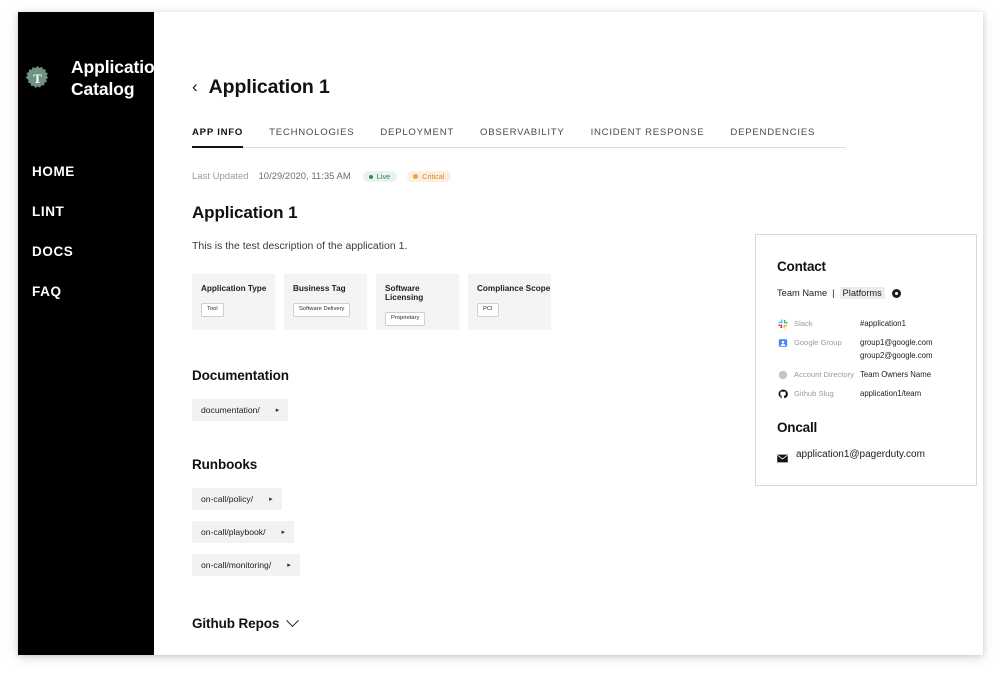 This screenshot has width=1000, height=679. What do you see at coordinates (860, 454) in the screenshot?
I see `oncall-email: application1@pagerduty.com` at bounding box center [860, 454].